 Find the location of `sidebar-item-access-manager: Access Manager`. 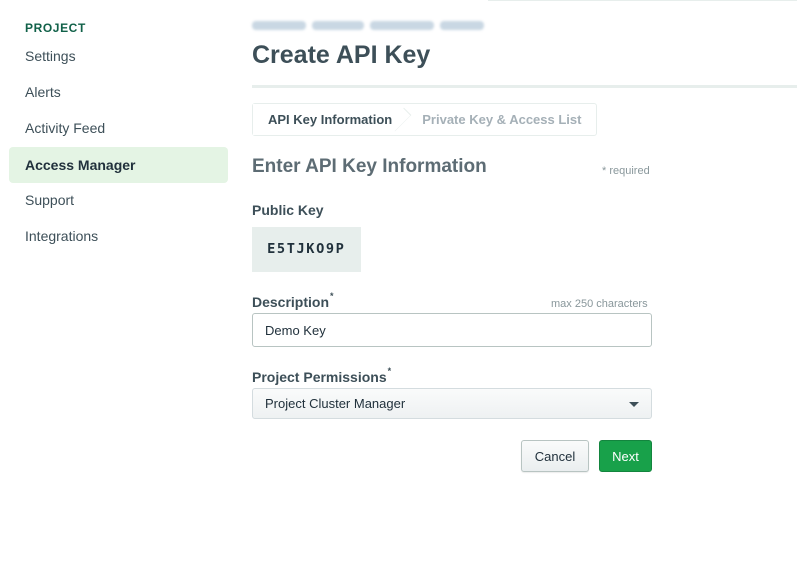

sidebar-item-access-manager: Access Manager is located at coordinates (118, 165).